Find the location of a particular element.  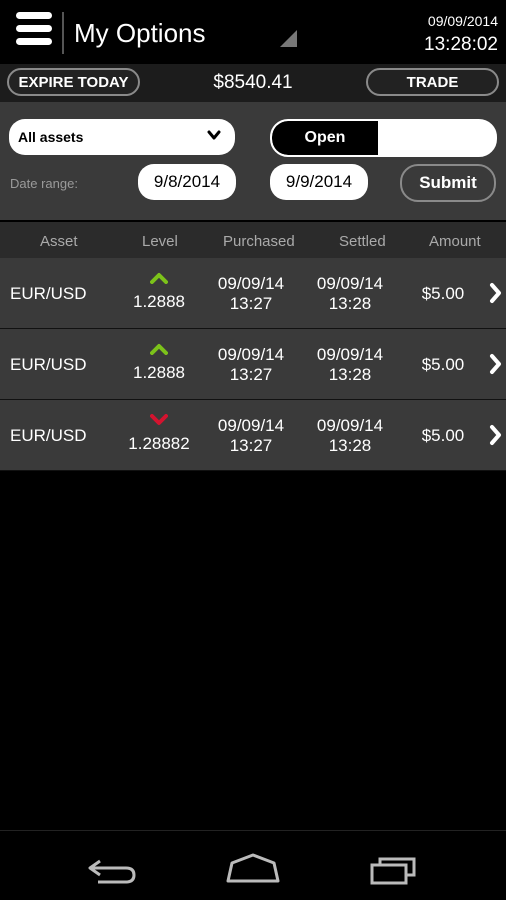

action-bar: My Options 09/09/2014 13:28:02 is located at coordinates (253, 32).